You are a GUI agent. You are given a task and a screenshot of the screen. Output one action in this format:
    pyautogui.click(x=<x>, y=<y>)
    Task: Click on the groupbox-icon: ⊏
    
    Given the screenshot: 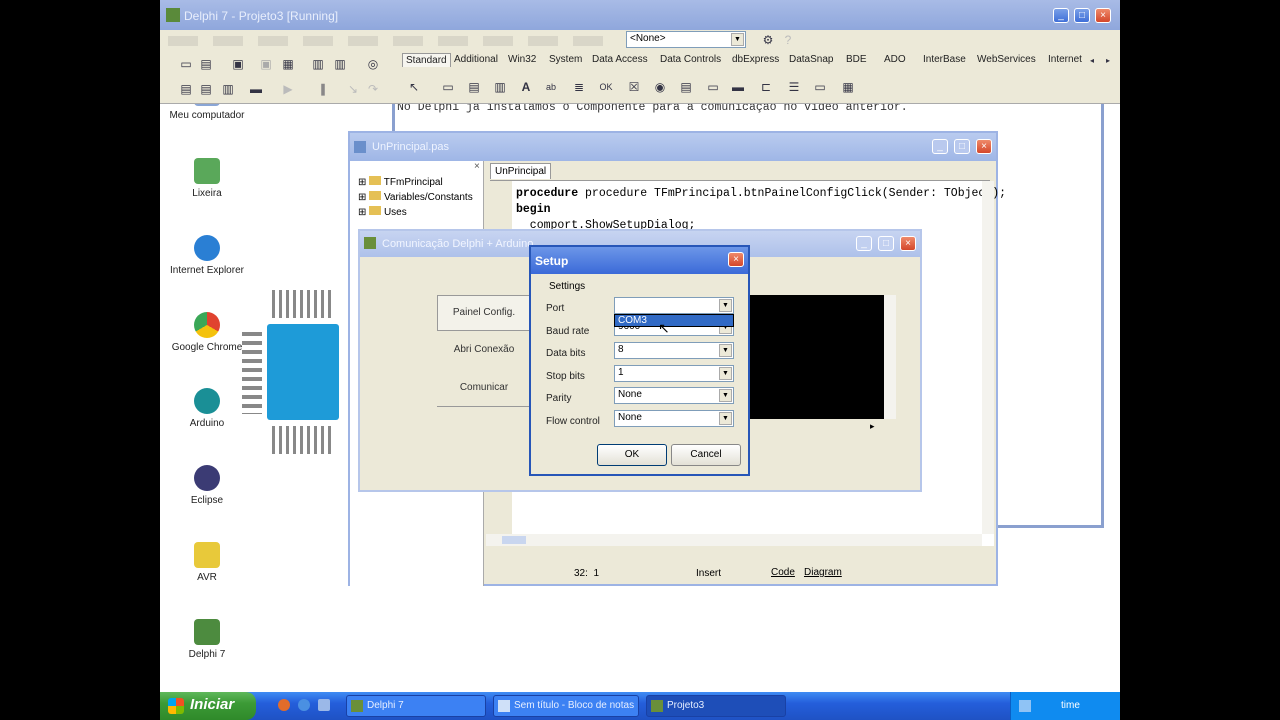 What is the action you would take?
    pyautogui.click(x=766, y=87)
    